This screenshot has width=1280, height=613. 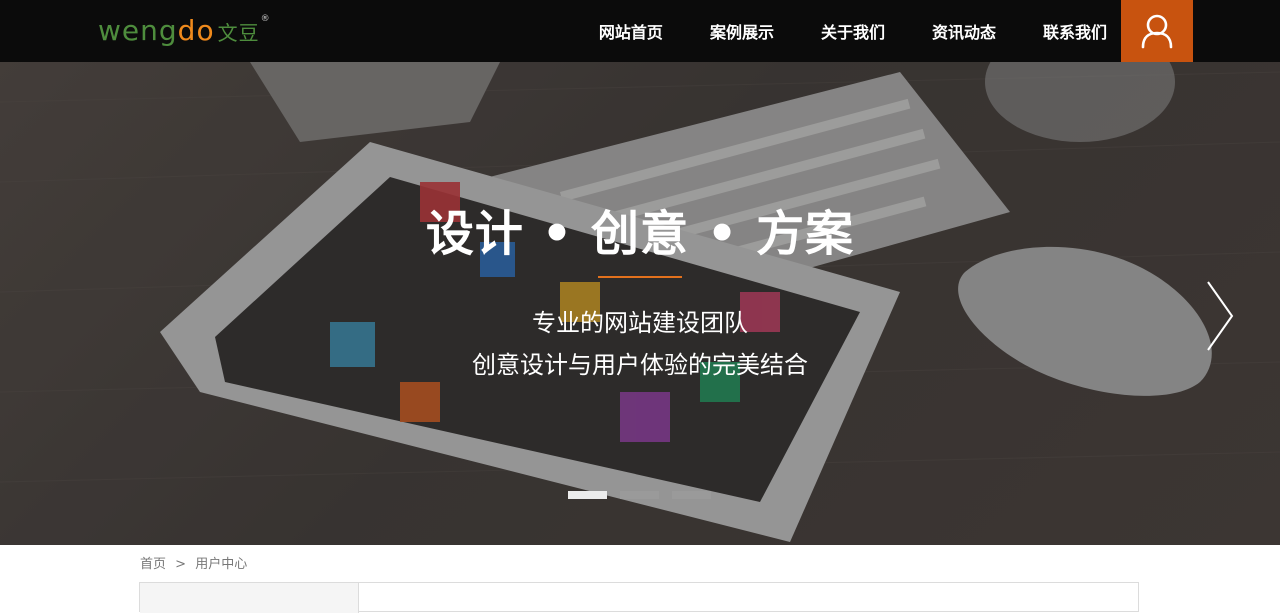 I want to click on user-center-sidebar, so click(x=249, y=598).